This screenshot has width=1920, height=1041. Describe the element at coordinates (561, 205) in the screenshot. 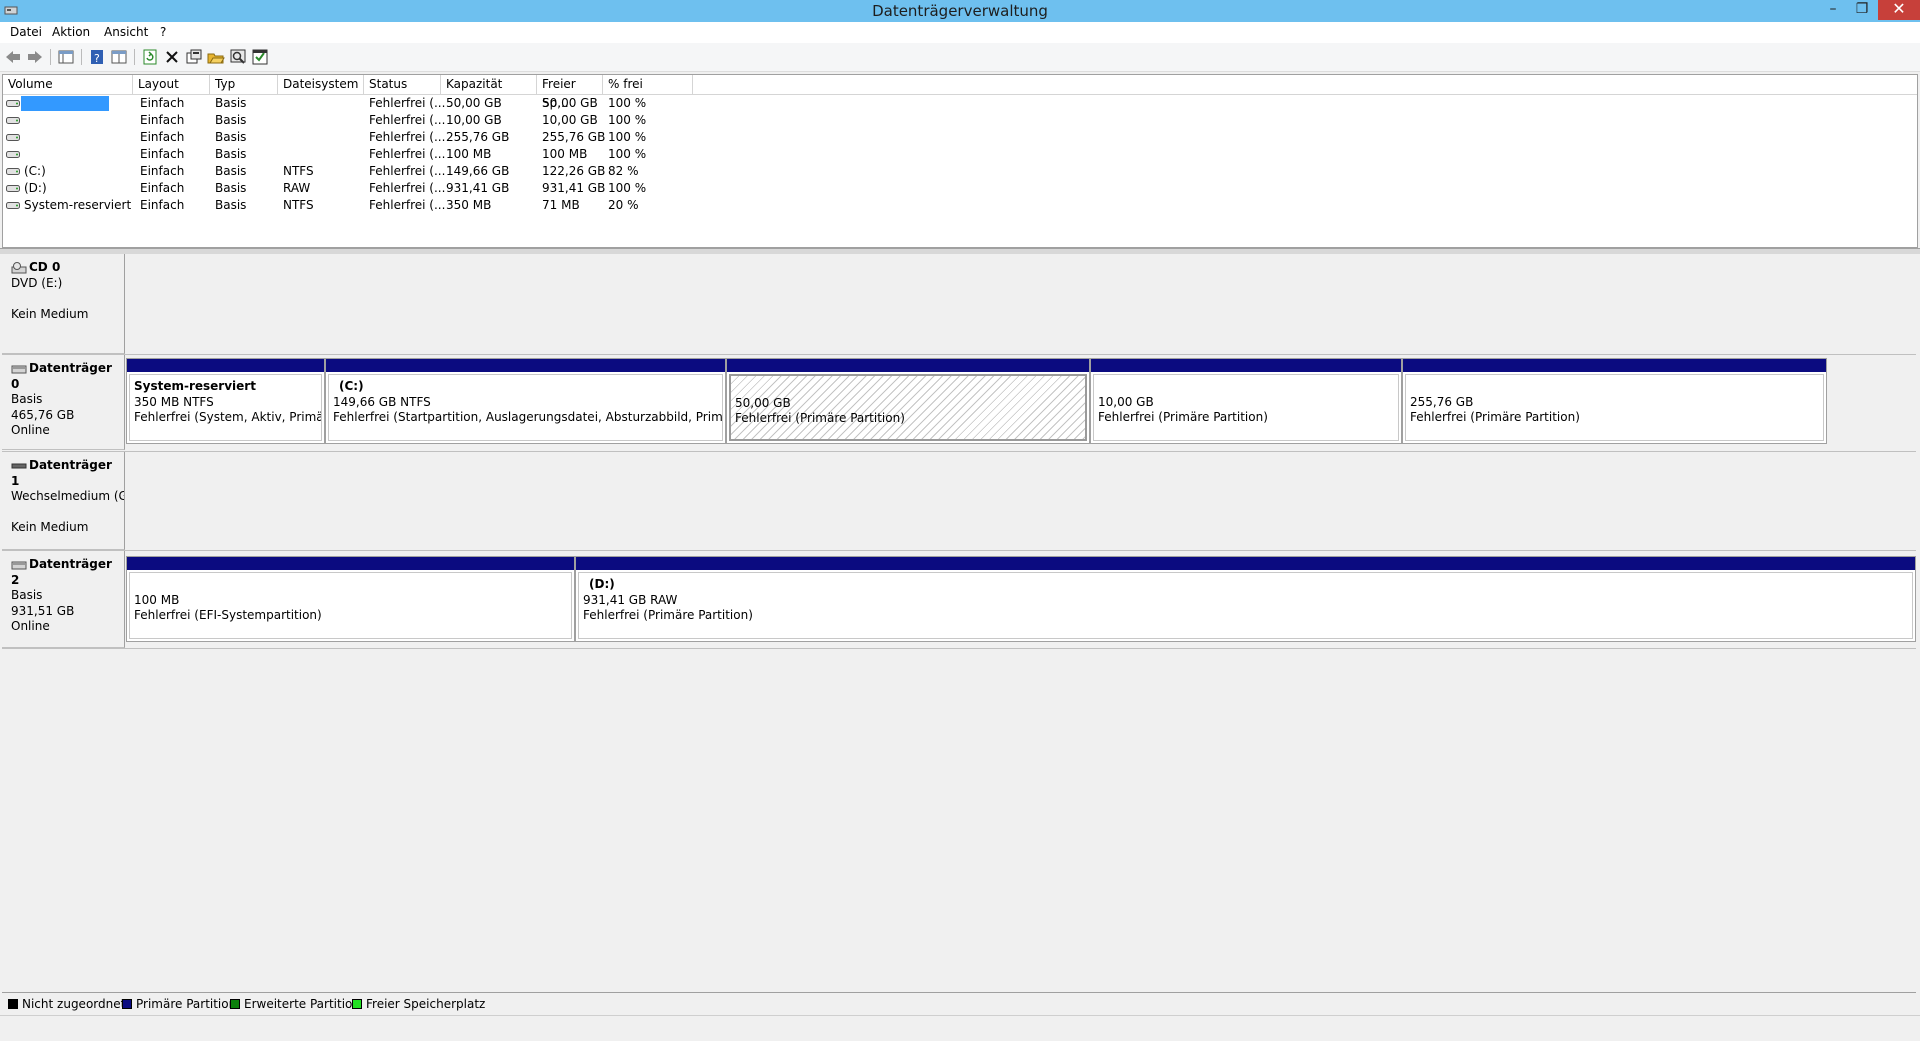

I see `volume-cell-frei: 71 MB` at that location.